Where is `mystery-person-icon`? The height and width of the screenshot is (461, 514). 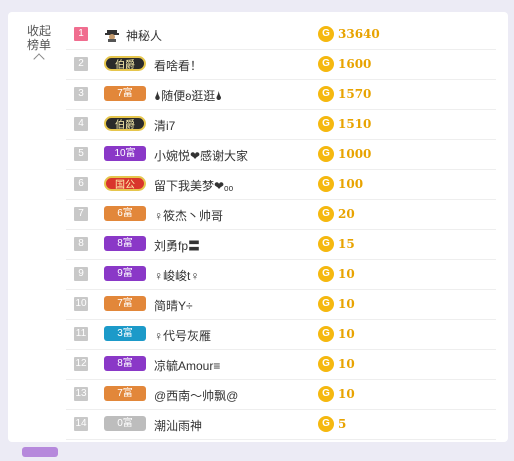
mystery-person-icon is located at coordinates (112, 36).